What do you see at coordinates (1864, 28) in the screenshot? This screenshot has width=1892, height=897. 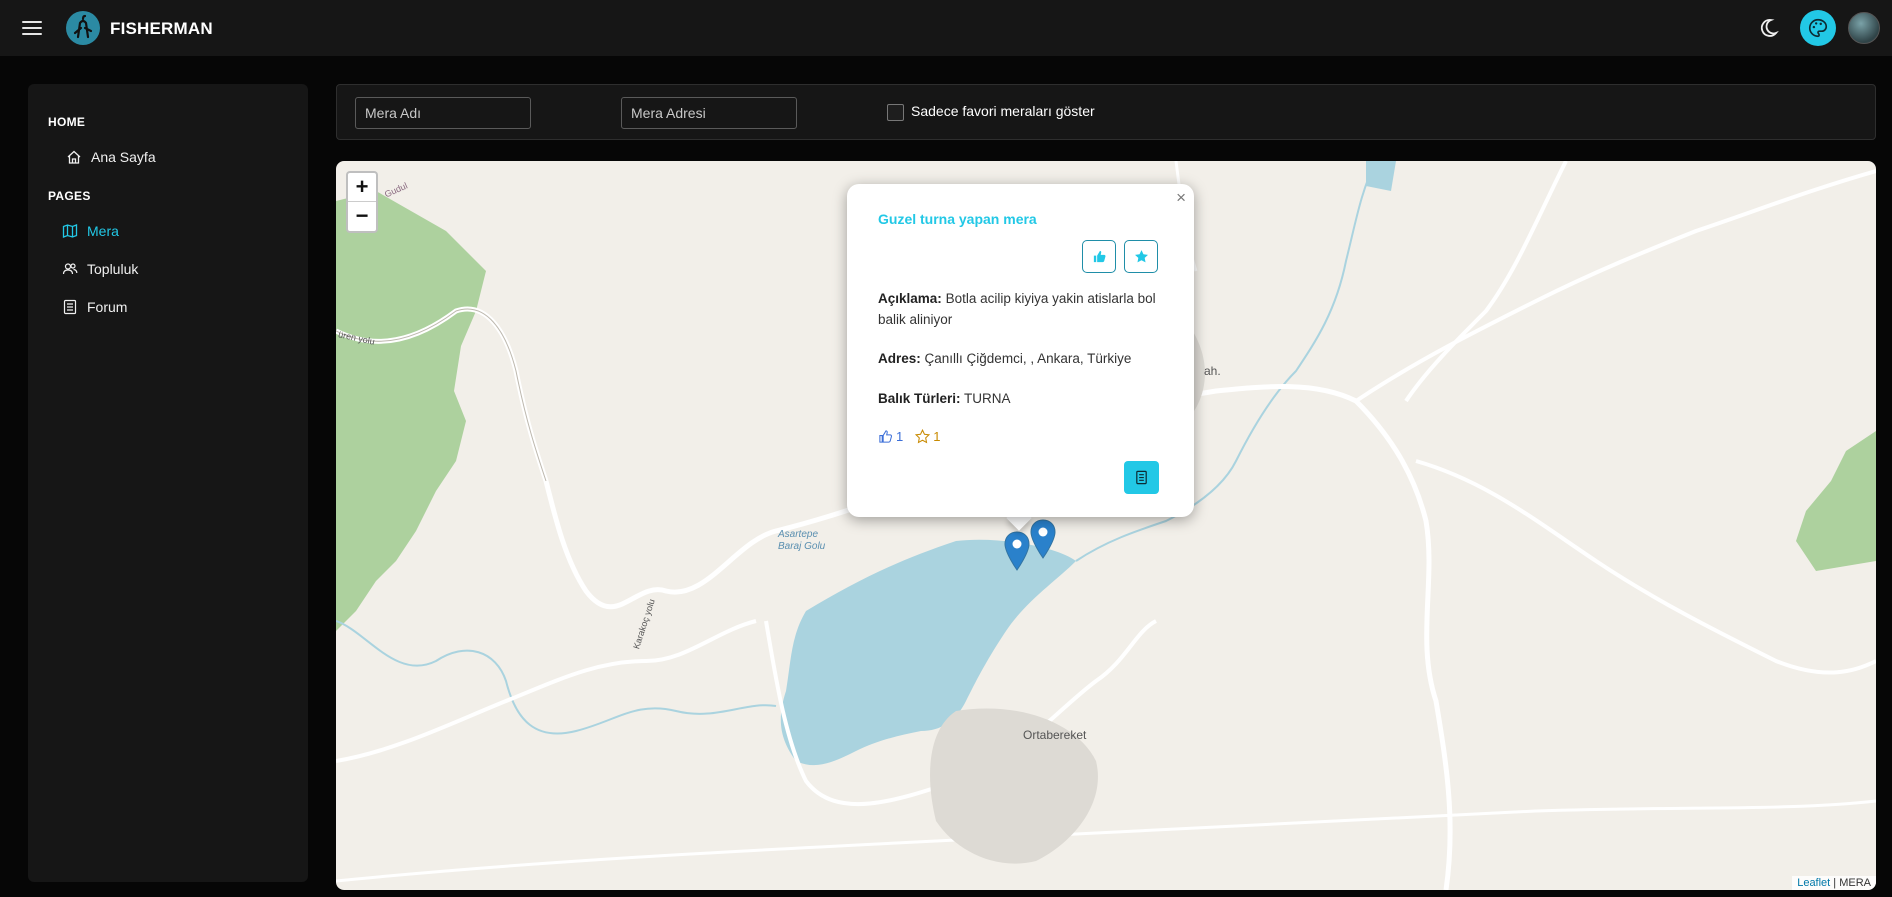 I see `user-avatar` at bounding box center [1864, 28].